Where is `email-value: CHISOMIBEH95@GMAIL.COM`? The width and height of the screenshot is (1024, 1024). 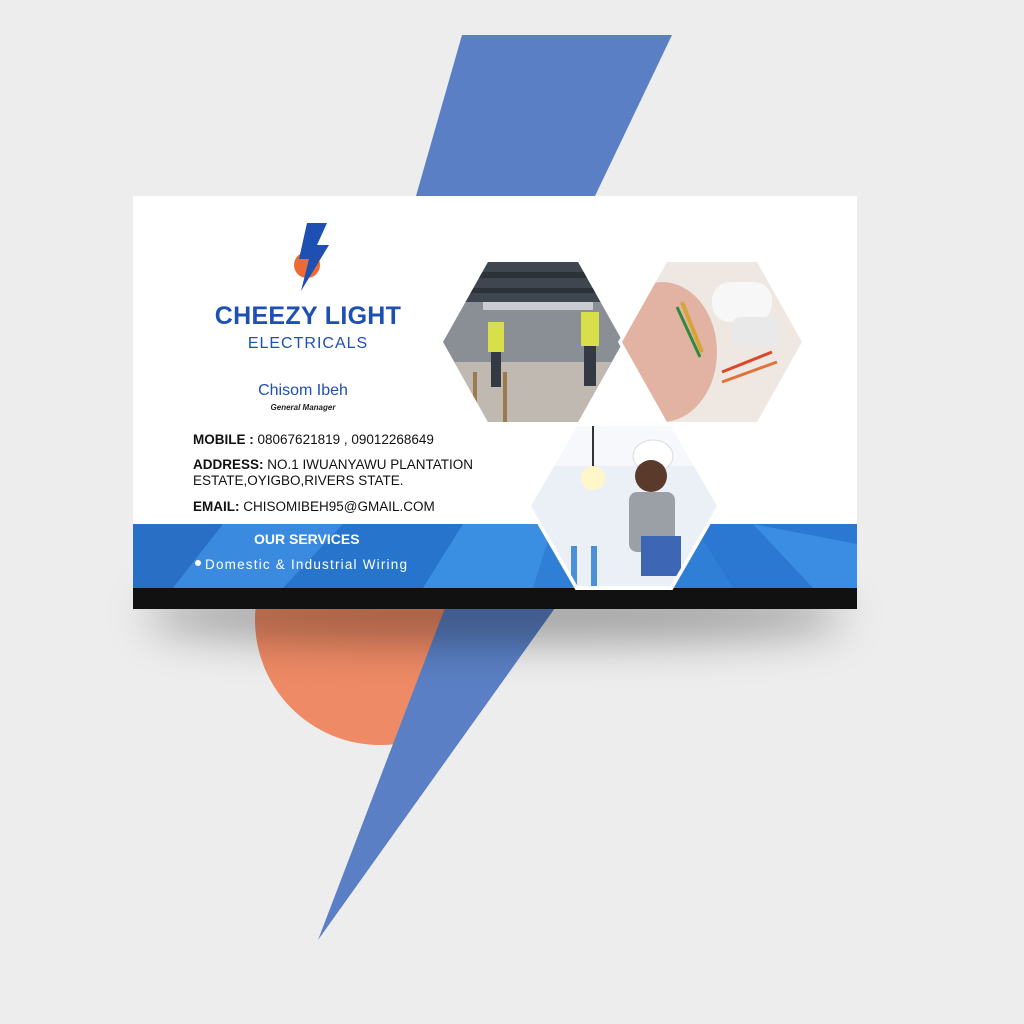 email-value: CHISOMIBEH95@GMAIL.COM is located at coordinates (339, 506).